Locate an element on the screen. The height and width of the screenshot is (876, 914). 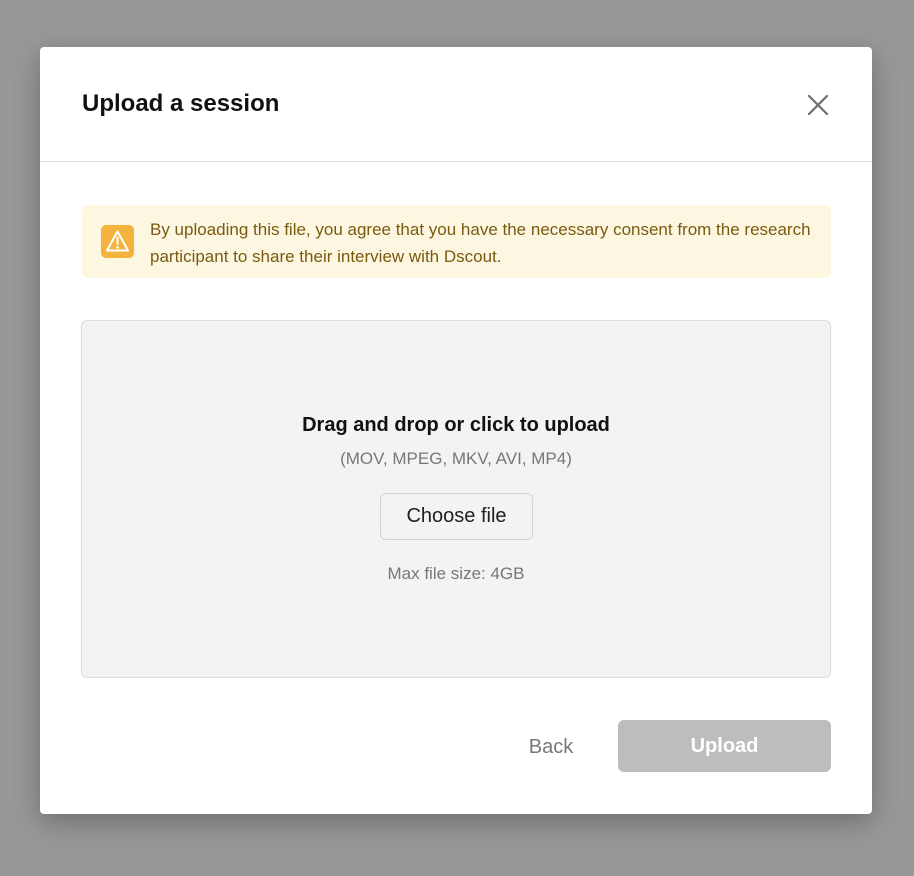
dropzone-formats: (MOV, MPEG, MKV, AVI, MP4) is located at coordinates (456, 458).